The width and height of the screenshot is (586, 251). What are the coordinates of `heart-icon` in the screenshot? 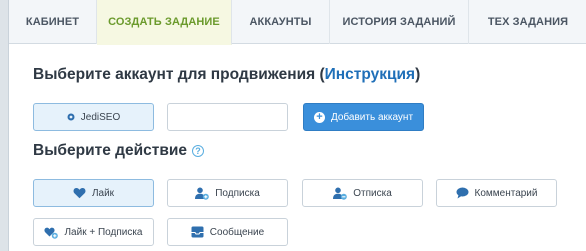 It's located at (79, 193).